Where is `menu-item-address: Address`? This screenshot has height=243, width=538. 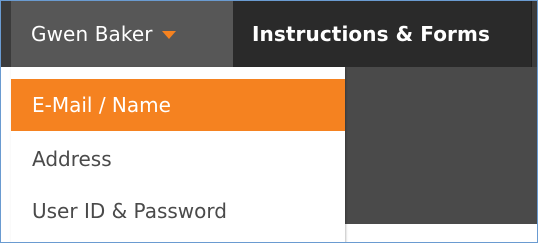 menu-item-address: Address is located at coordinates (178, 159).